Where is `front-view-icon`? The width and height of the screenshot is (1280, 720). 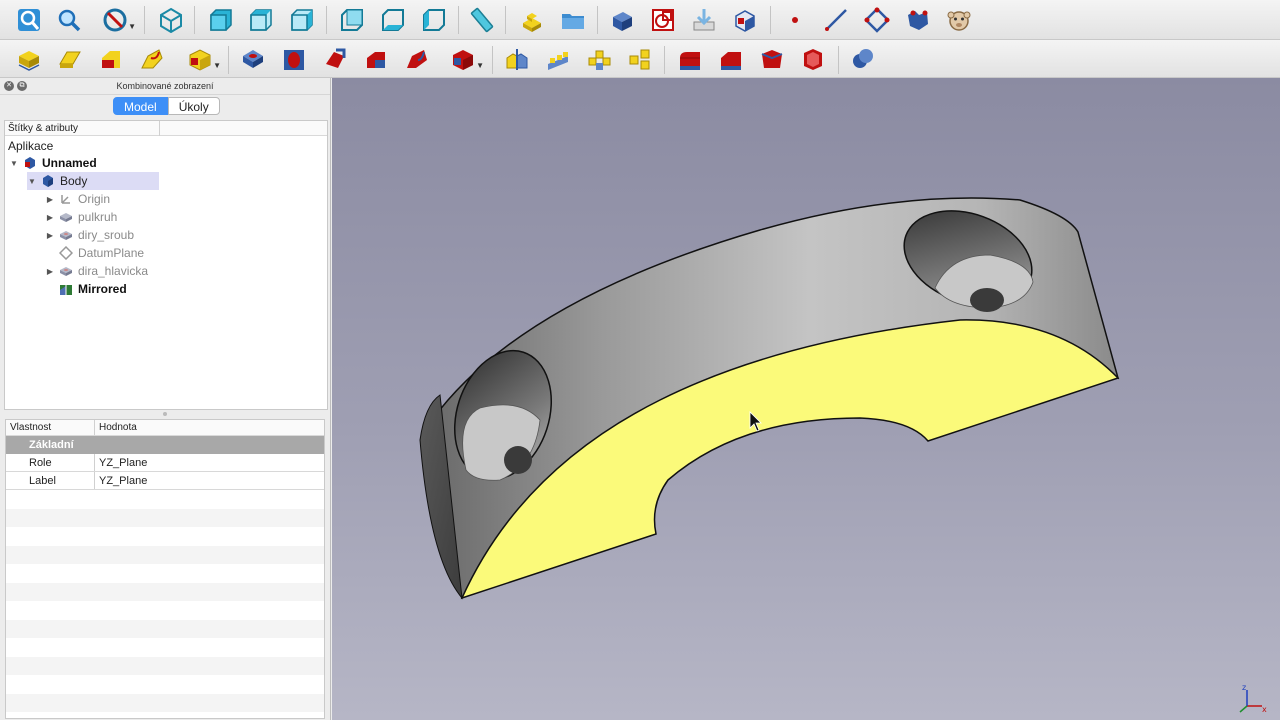
front-view-icon is located at coordinates (221, 20).